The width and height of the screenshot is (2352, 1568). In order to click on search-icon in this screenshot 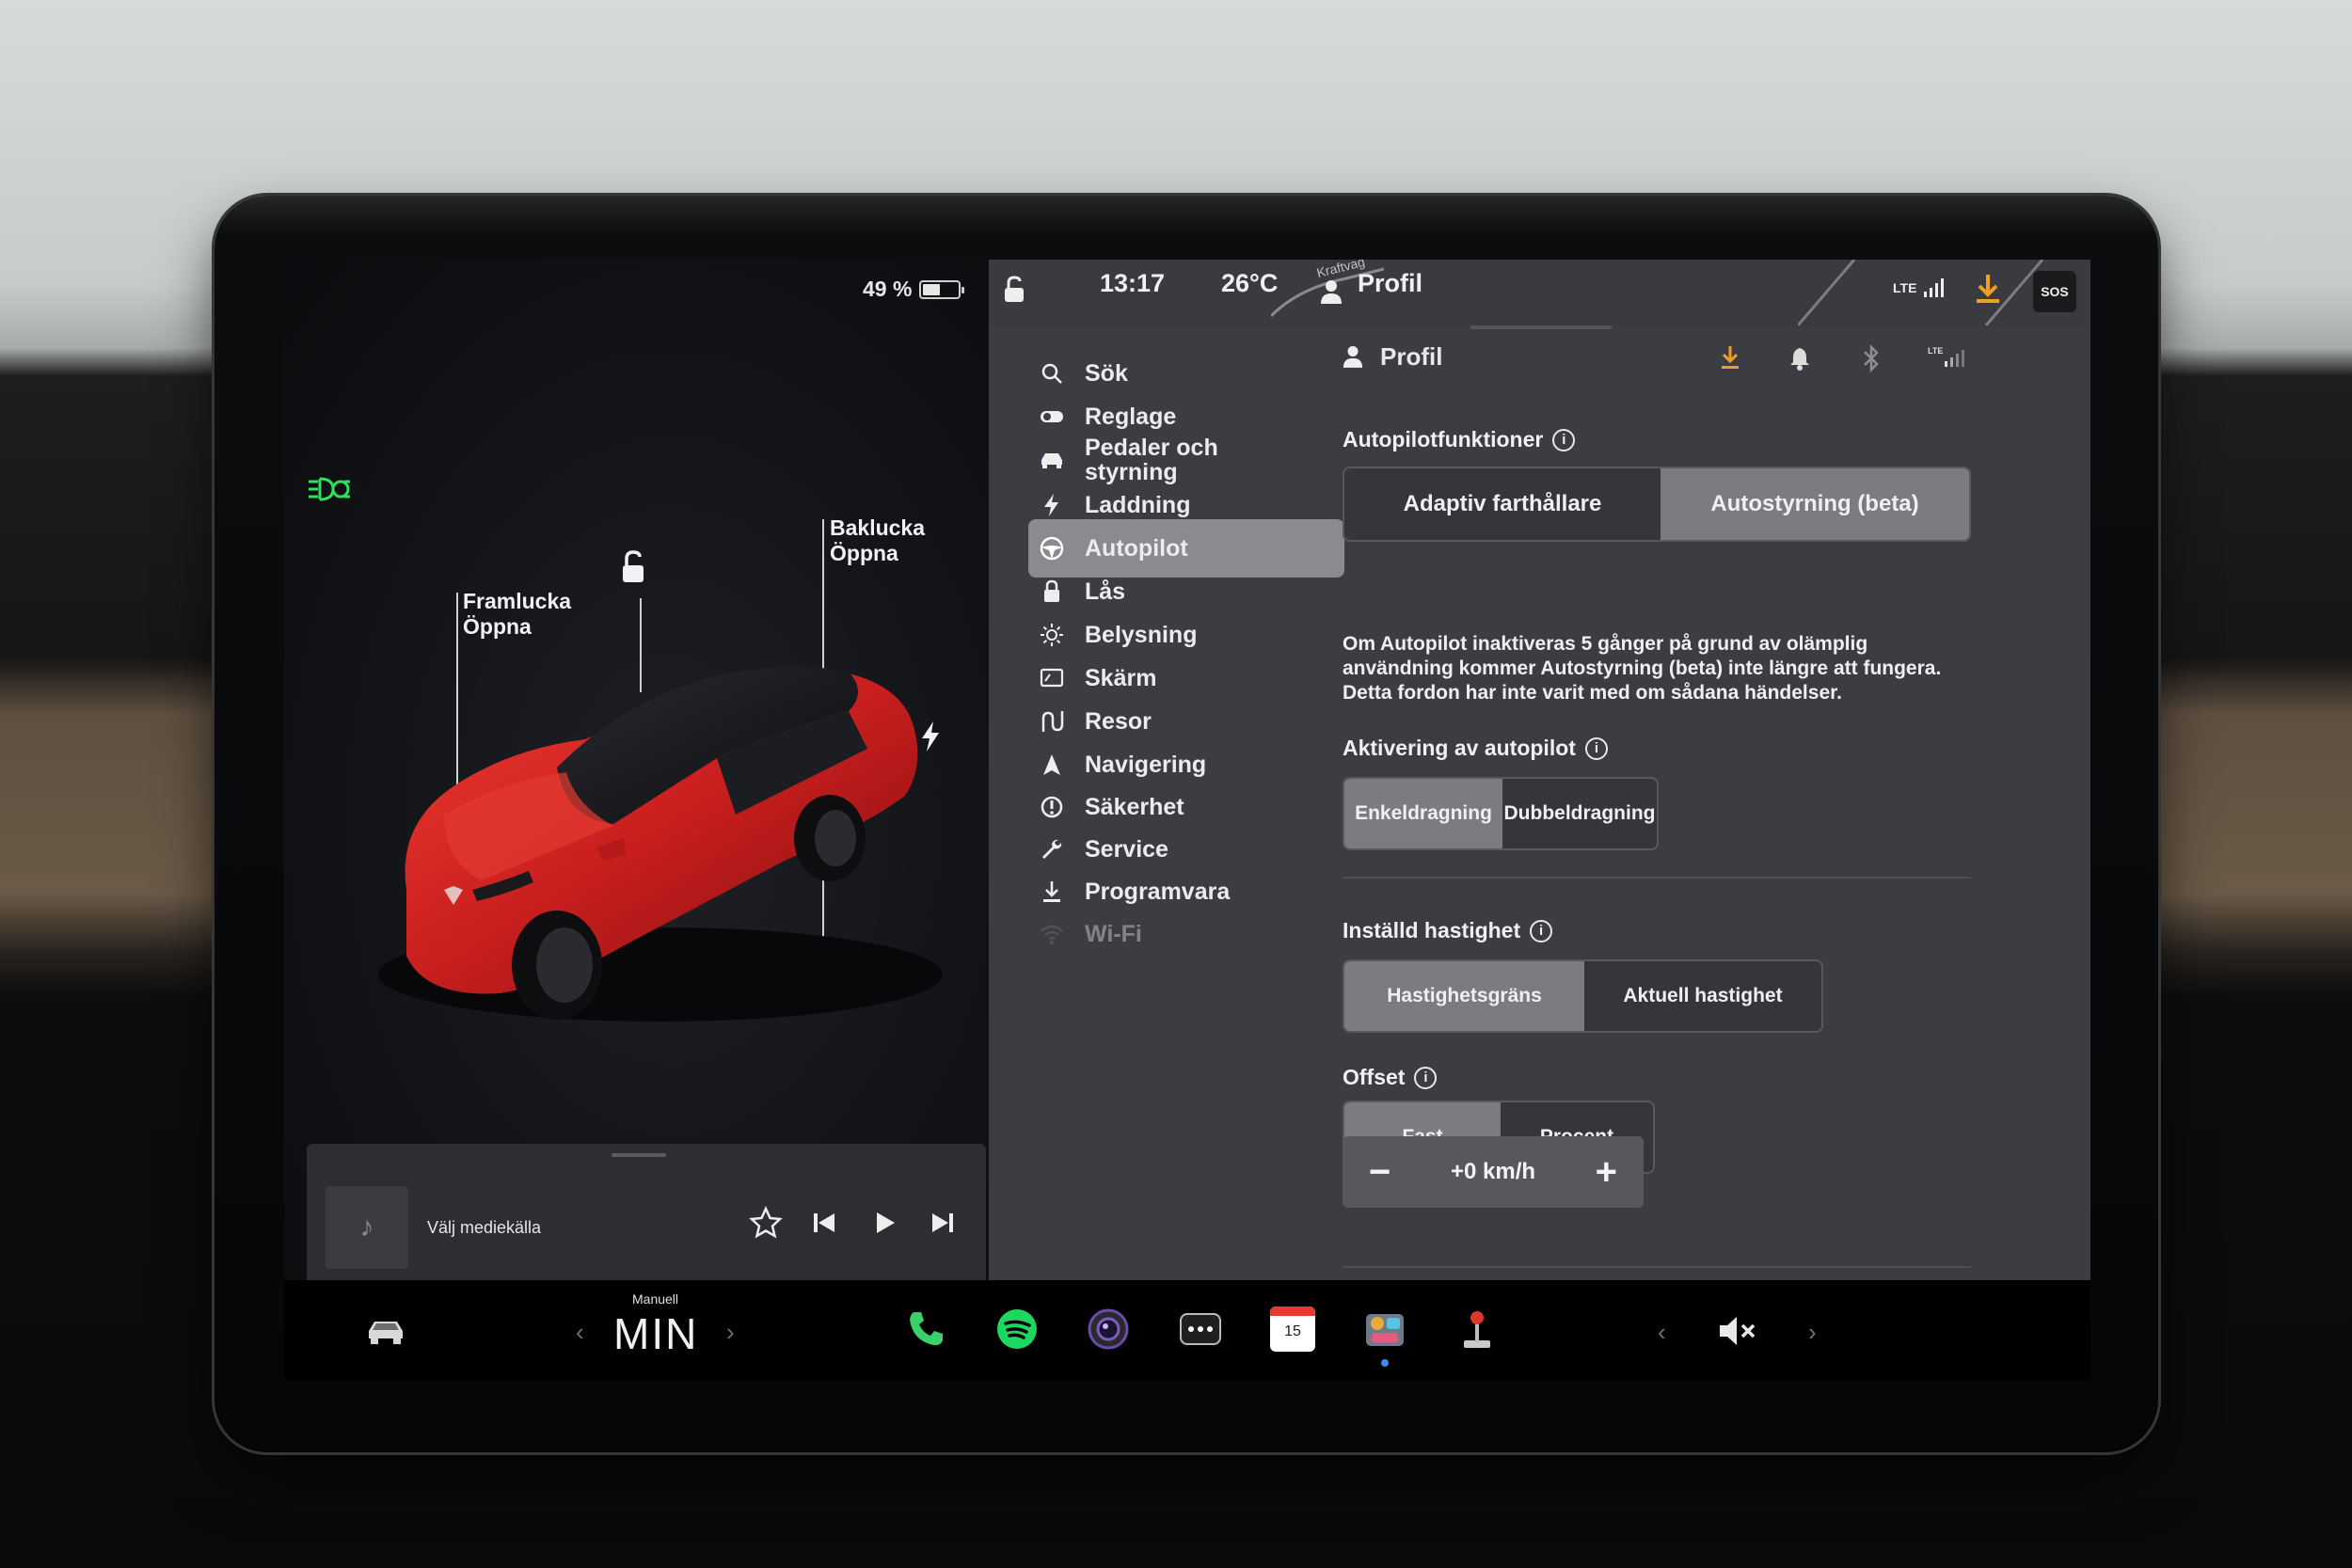, I will do `click(1051, 373)`.